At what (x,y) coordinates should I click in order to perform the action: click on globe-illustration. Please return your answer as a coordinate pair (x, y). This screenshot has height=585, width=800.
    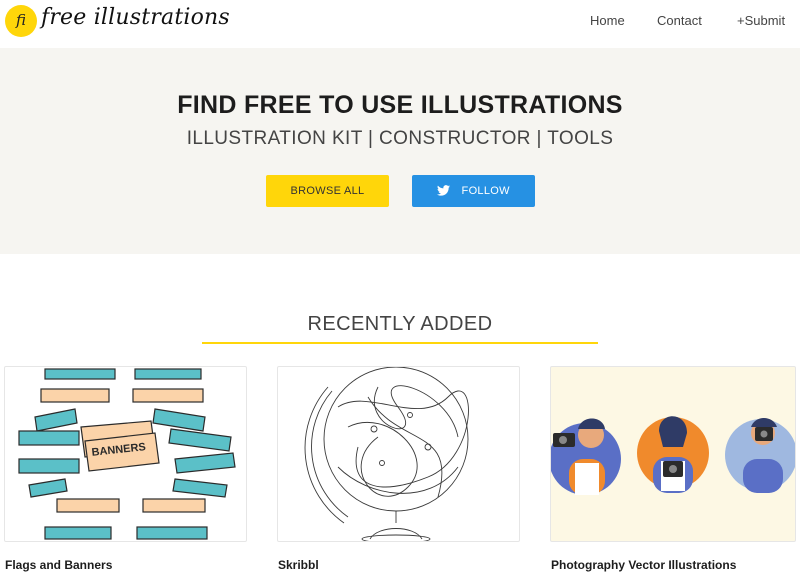
    Looking at the image, I should click on (386, 454).